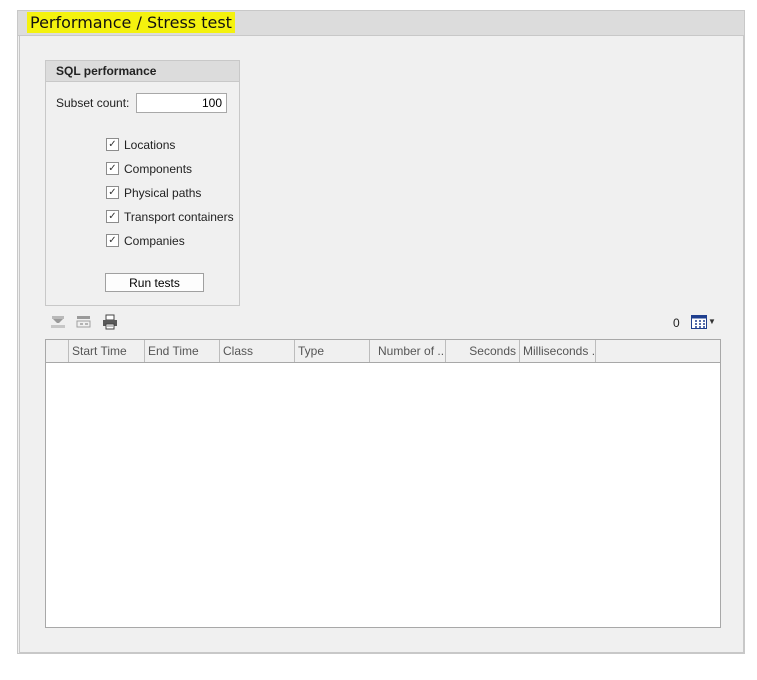 This screenshot has width=757, height=680. I want to click on group-header: SQL performance, so click(142, 71).